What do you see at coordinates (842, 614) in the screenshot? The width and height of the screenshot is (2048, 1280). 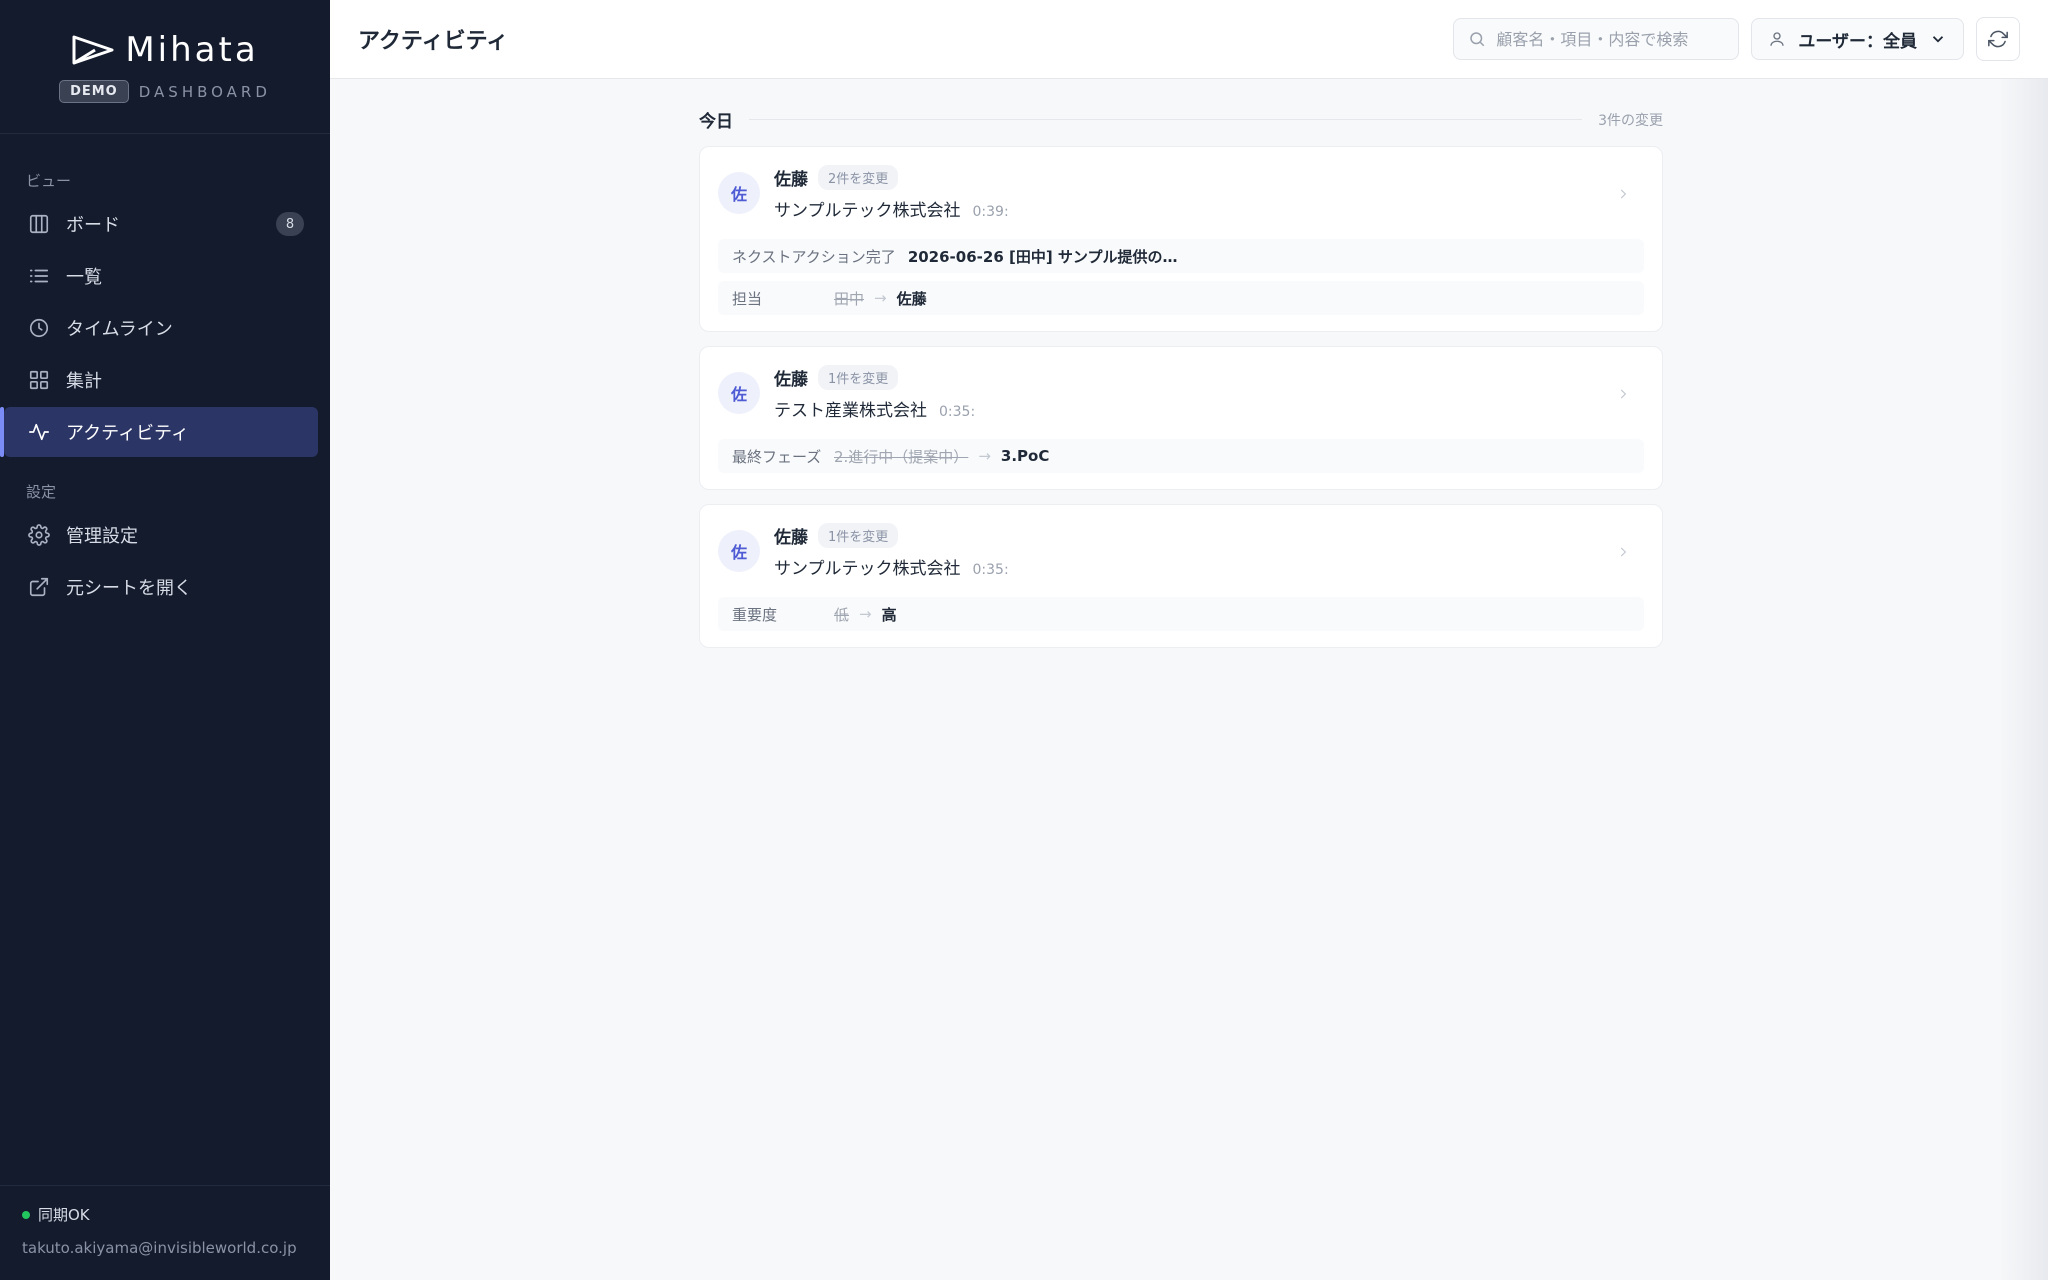 I see `old-value: 低` at bounding box center [842, 614].